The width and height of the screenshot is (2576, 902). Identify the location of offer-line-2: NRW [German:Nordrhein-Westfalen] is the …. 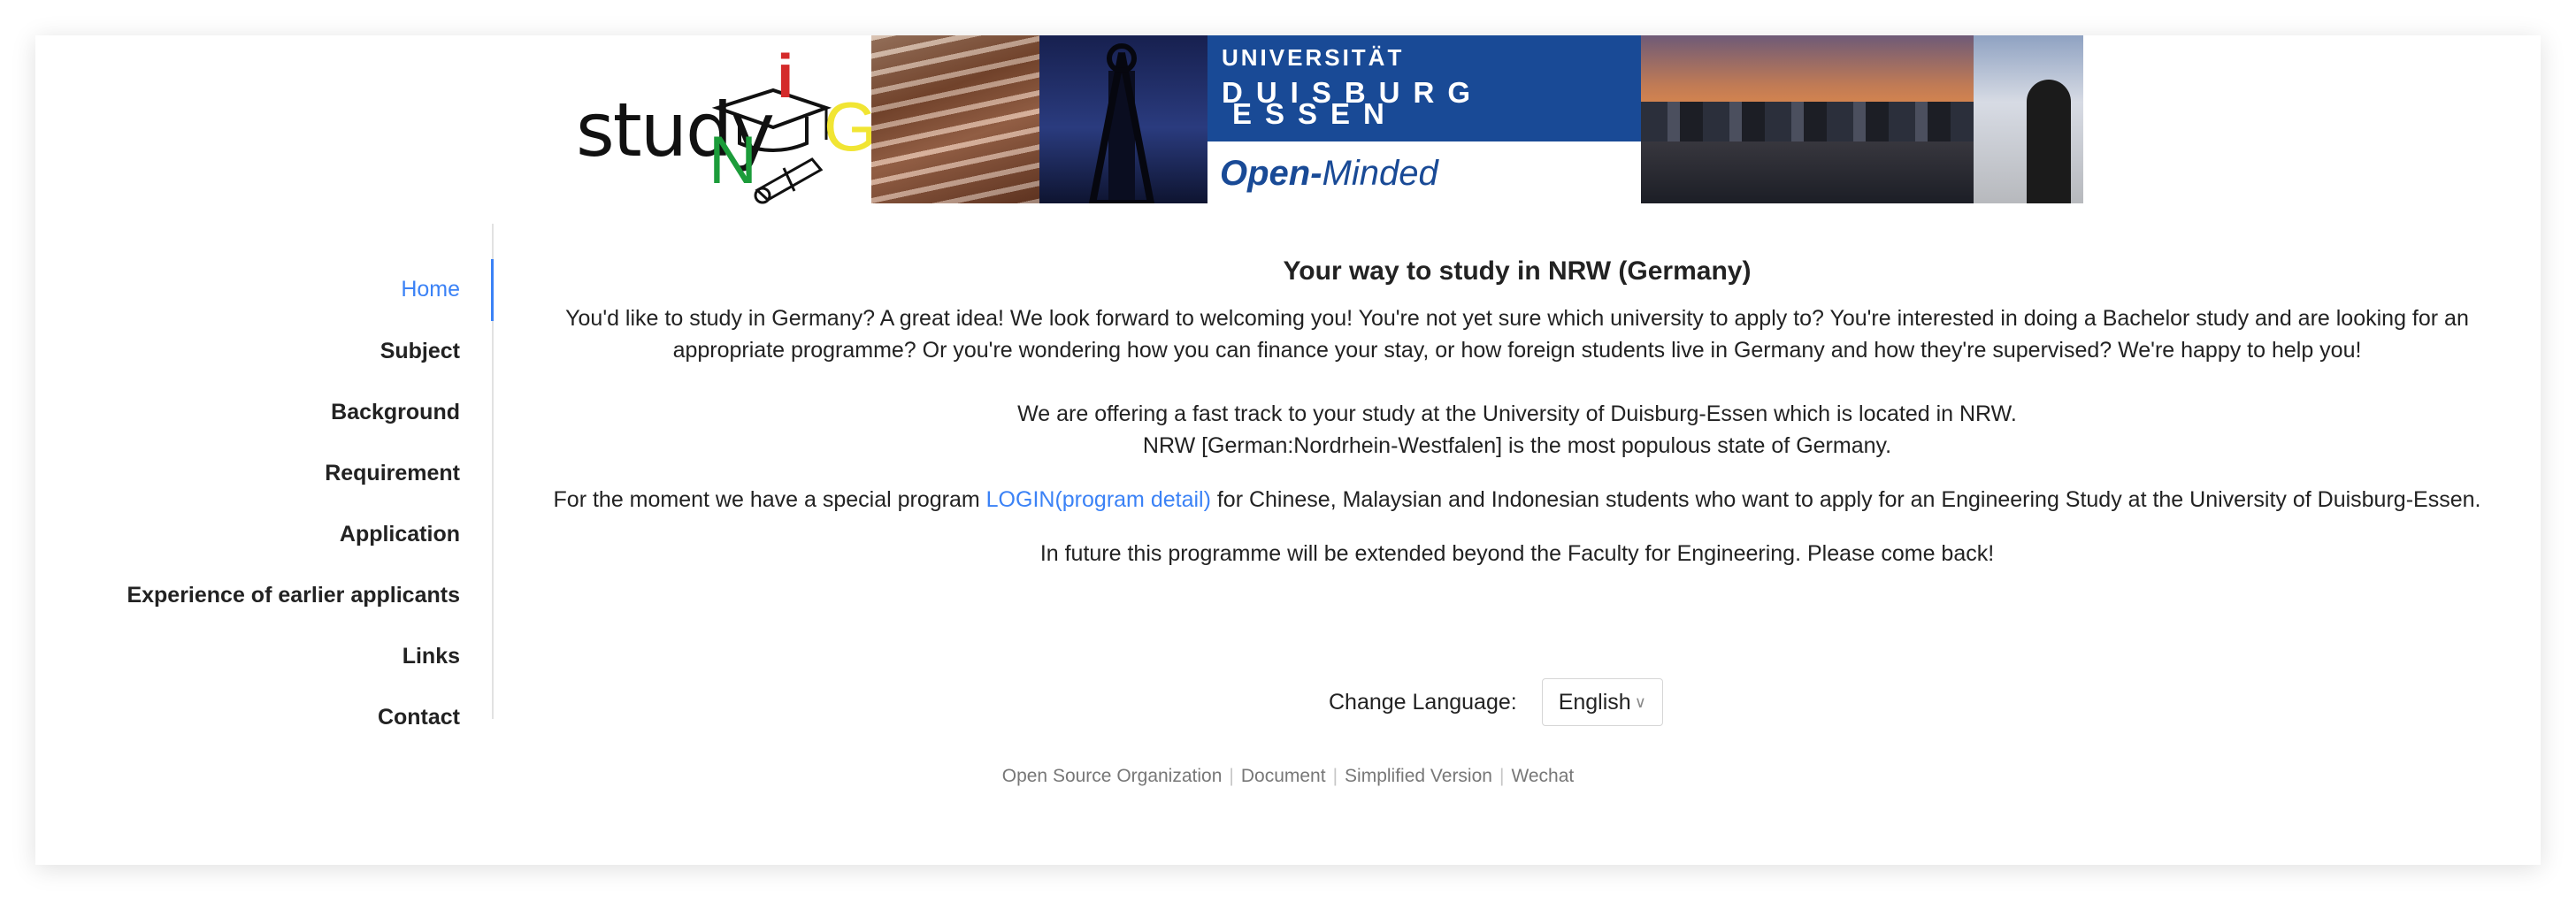
(1517, 445).